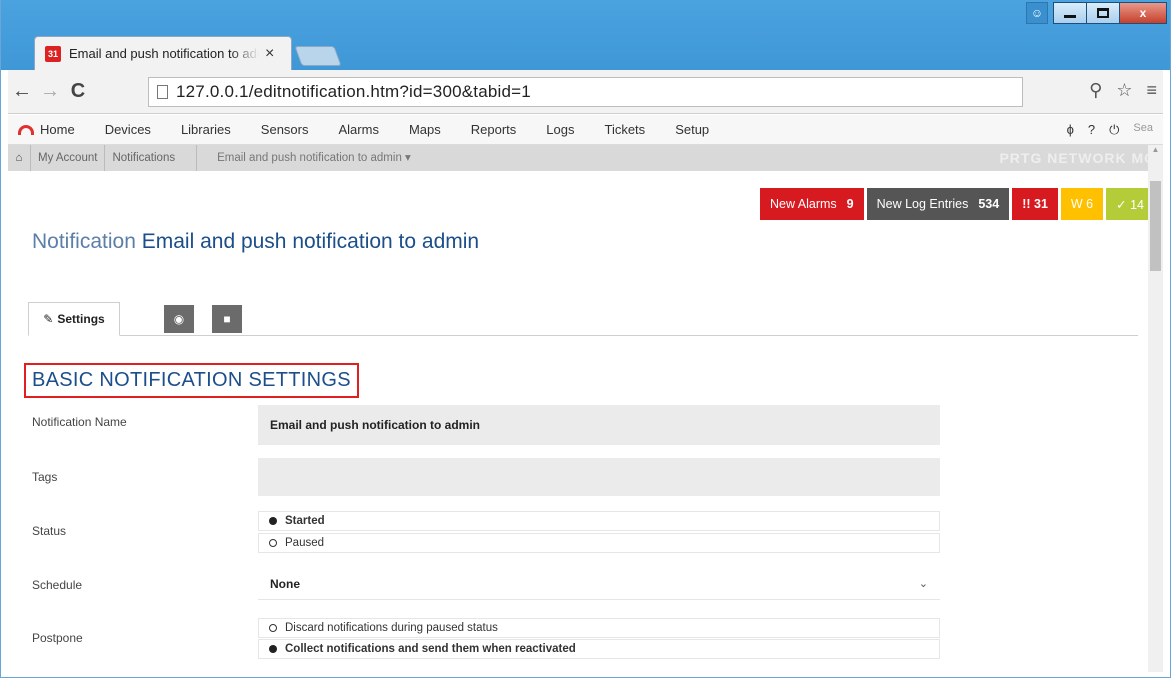 This screenshot has height=678, width=1171. I want to click on notification-name-input: Email and push notification to admin, so click(599, 425).